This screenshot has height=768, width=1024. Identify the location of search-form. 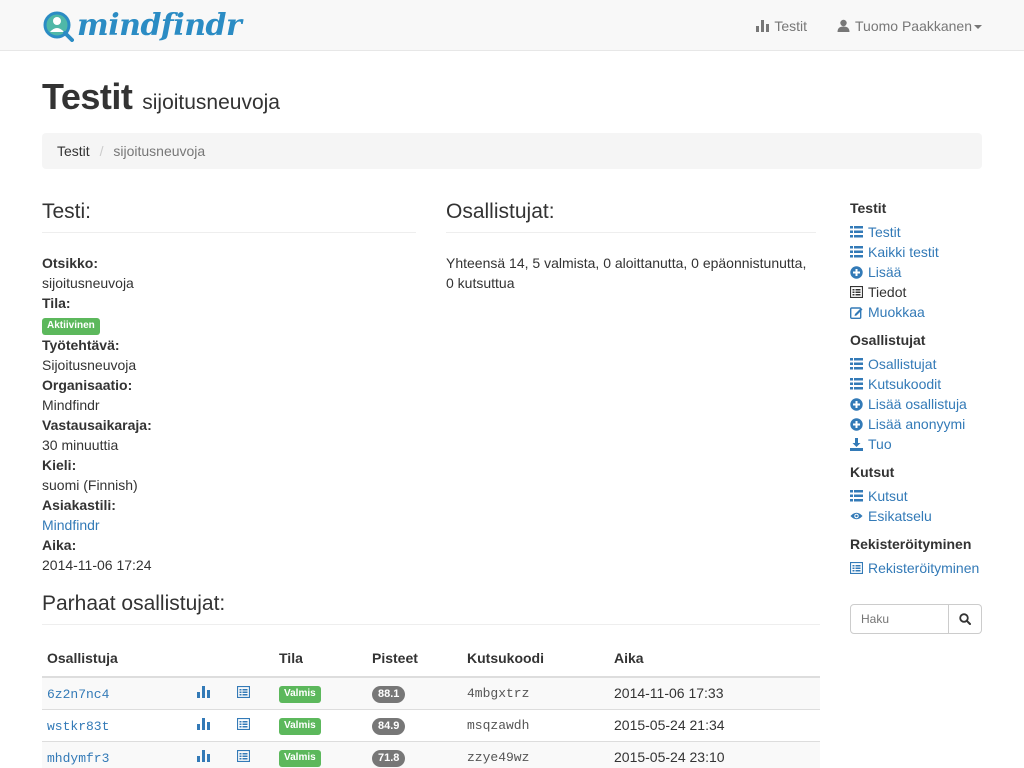
(916, 619).